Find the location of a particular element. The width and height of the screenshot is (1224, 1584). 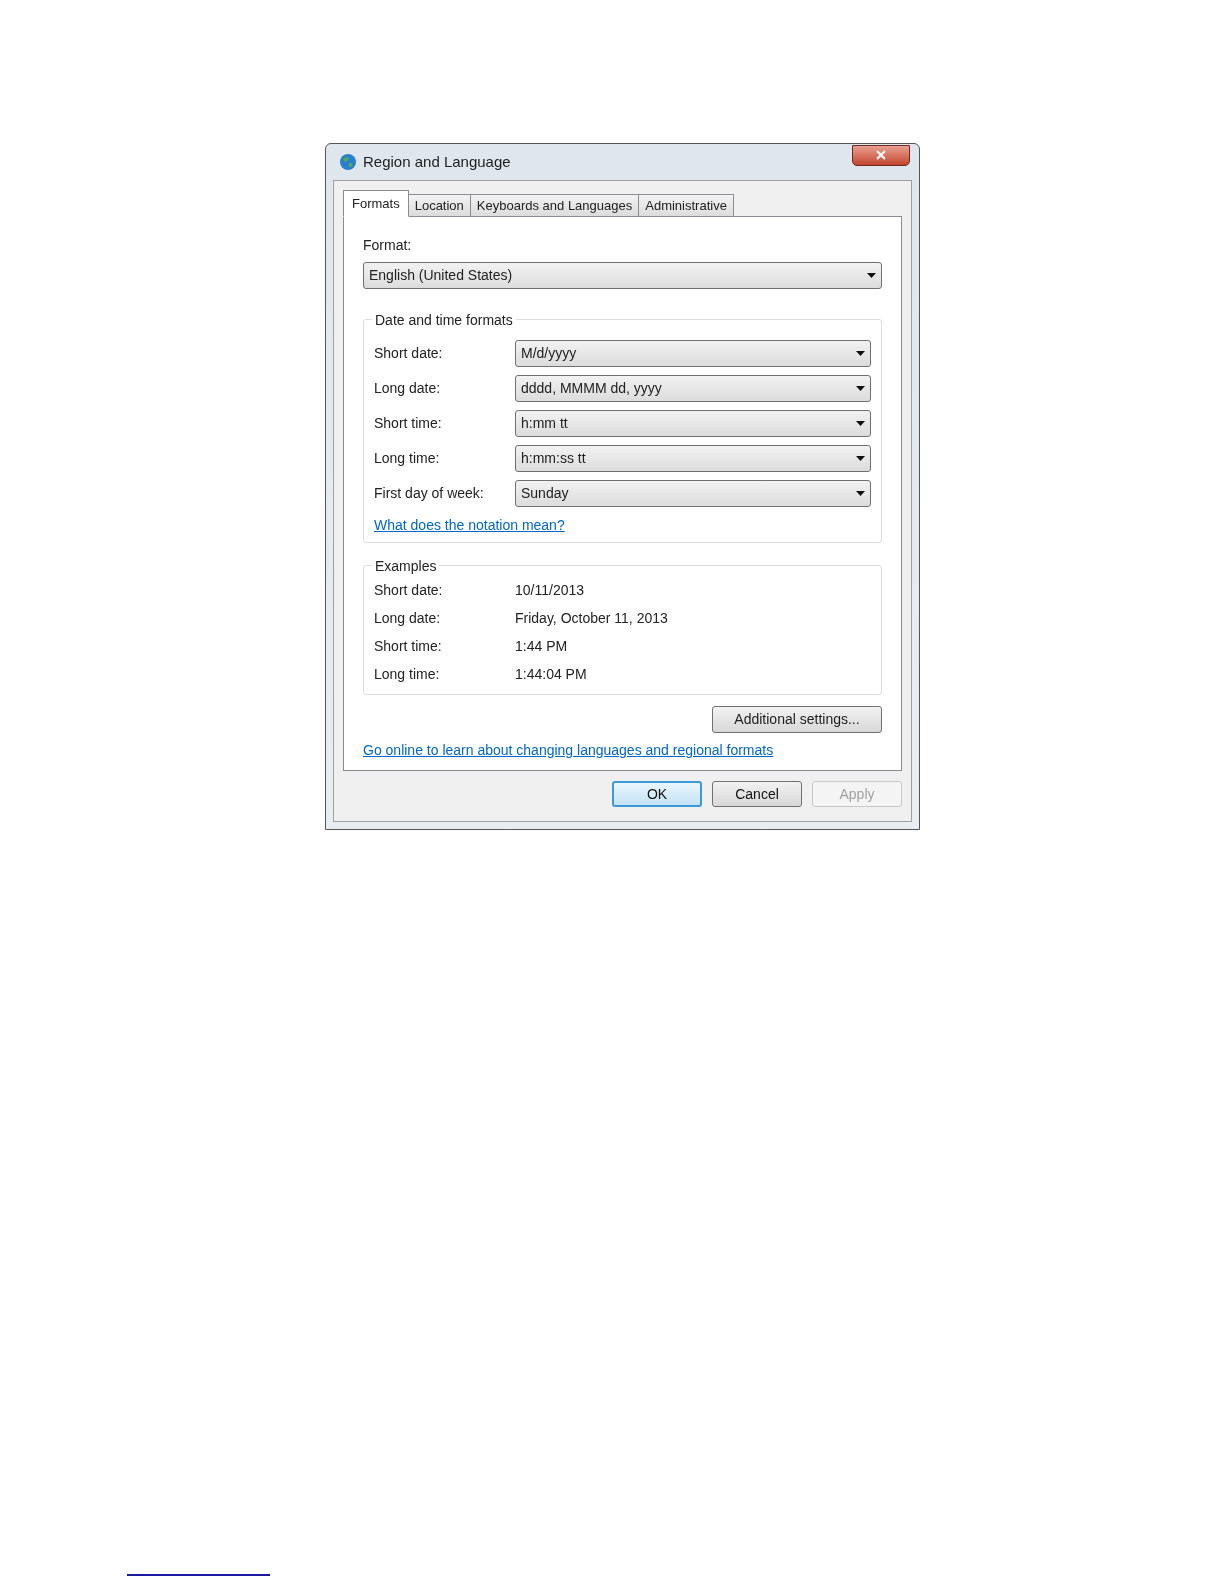

field-label: Long time: is located at coordinates (407, 458).